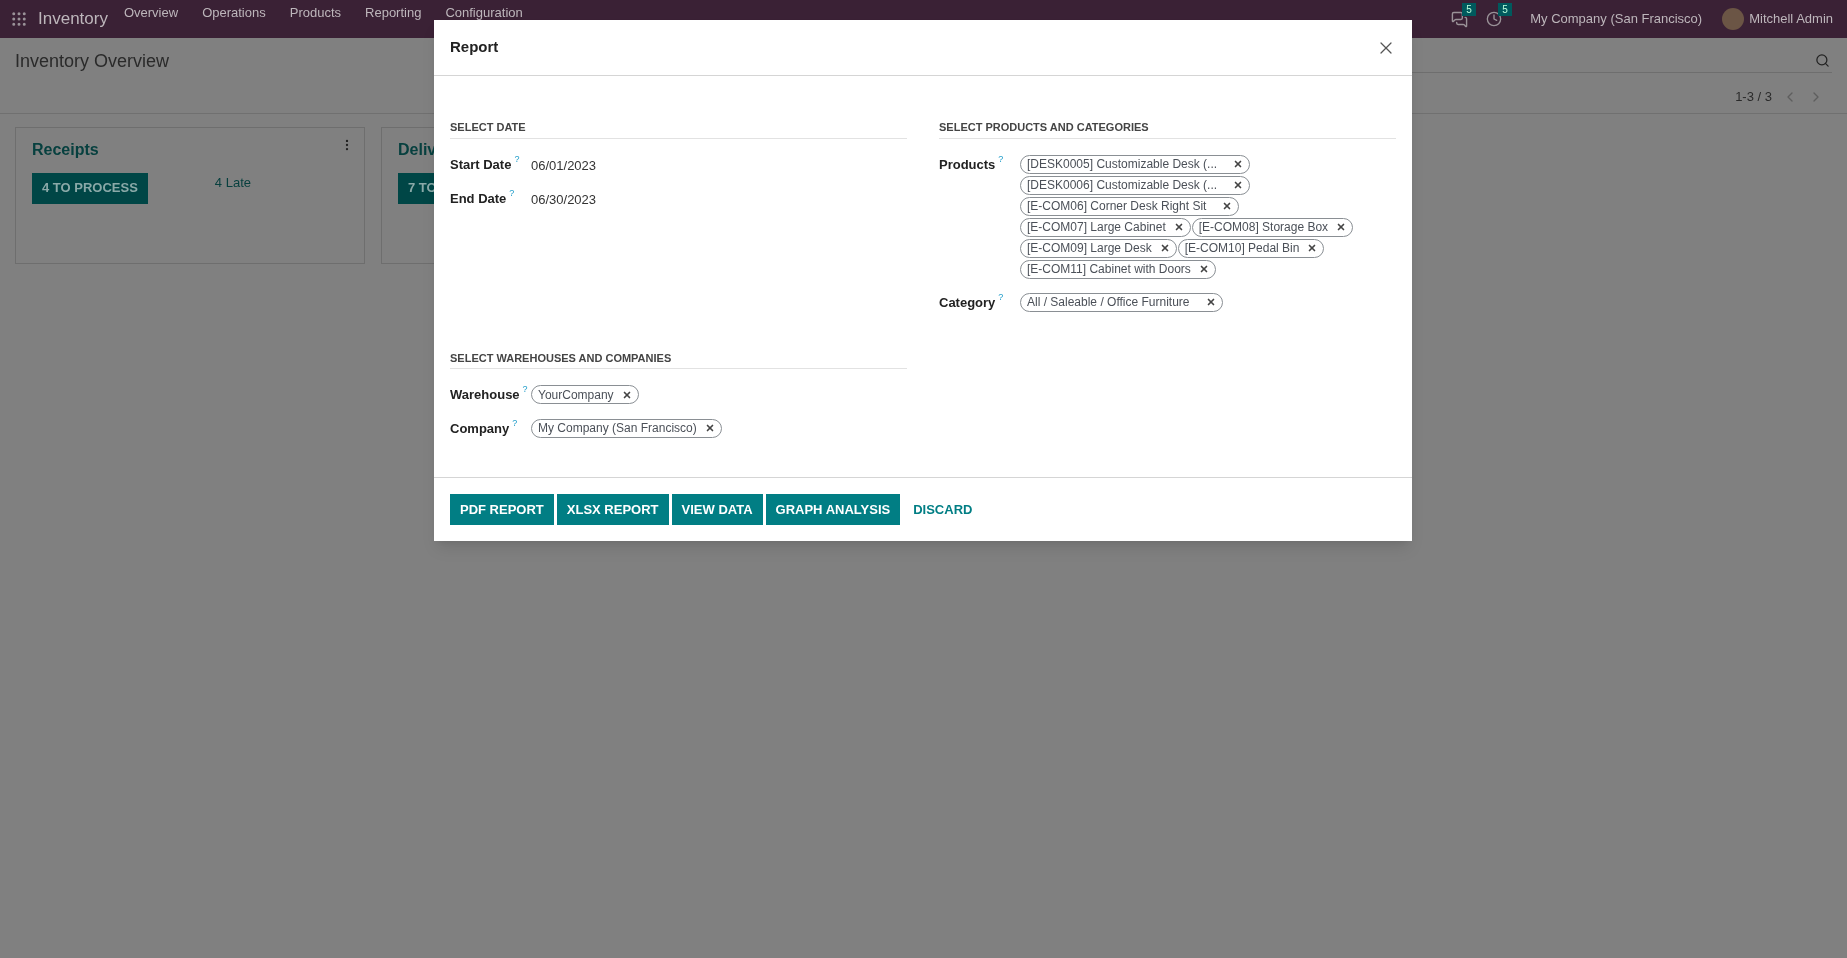  What do you see at coordinates (92, 61) in the screenshot?
I see `page-title: Inventory Overview` at bounding box center [92, 61].